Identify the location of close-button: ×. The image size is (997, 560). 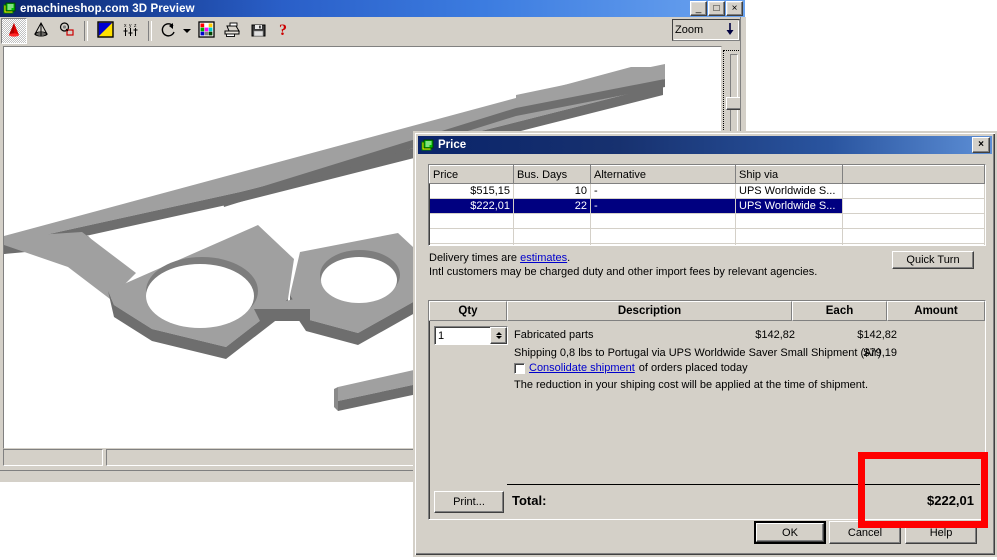
(734, 8).